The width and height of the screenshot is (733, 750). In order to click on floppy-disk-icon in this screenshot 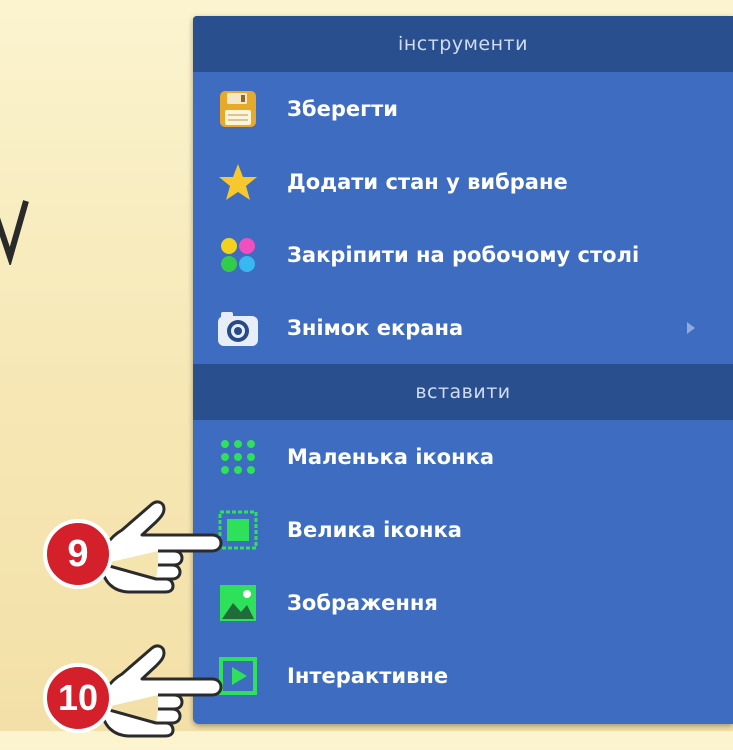, I will do `click(238, 109)`.